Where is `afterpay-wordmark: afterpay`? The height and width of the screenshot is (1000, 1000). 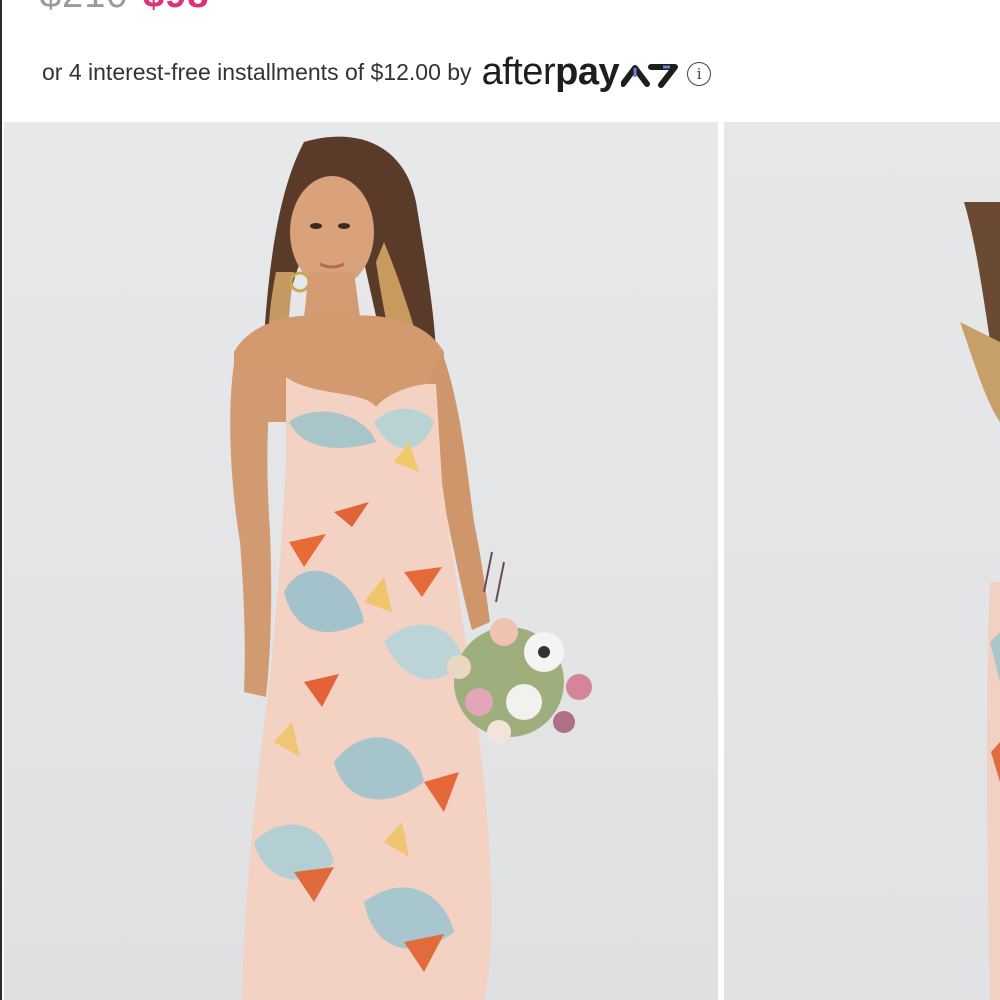 afterpay-wordmark: afterpay is located at coordinates (551, 72).